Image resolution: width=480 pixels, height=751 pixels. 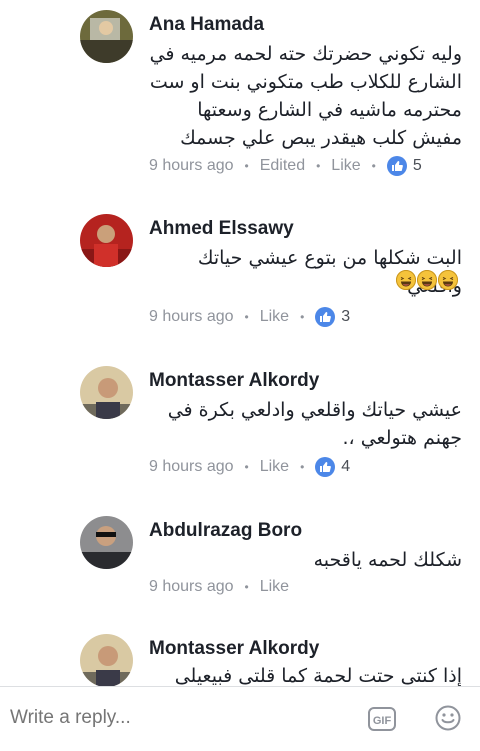 What do you see at coordinates (206, 25) in the screenshot?
I see `comment-author: Ana Hamada` at bounding box center [206, 25].